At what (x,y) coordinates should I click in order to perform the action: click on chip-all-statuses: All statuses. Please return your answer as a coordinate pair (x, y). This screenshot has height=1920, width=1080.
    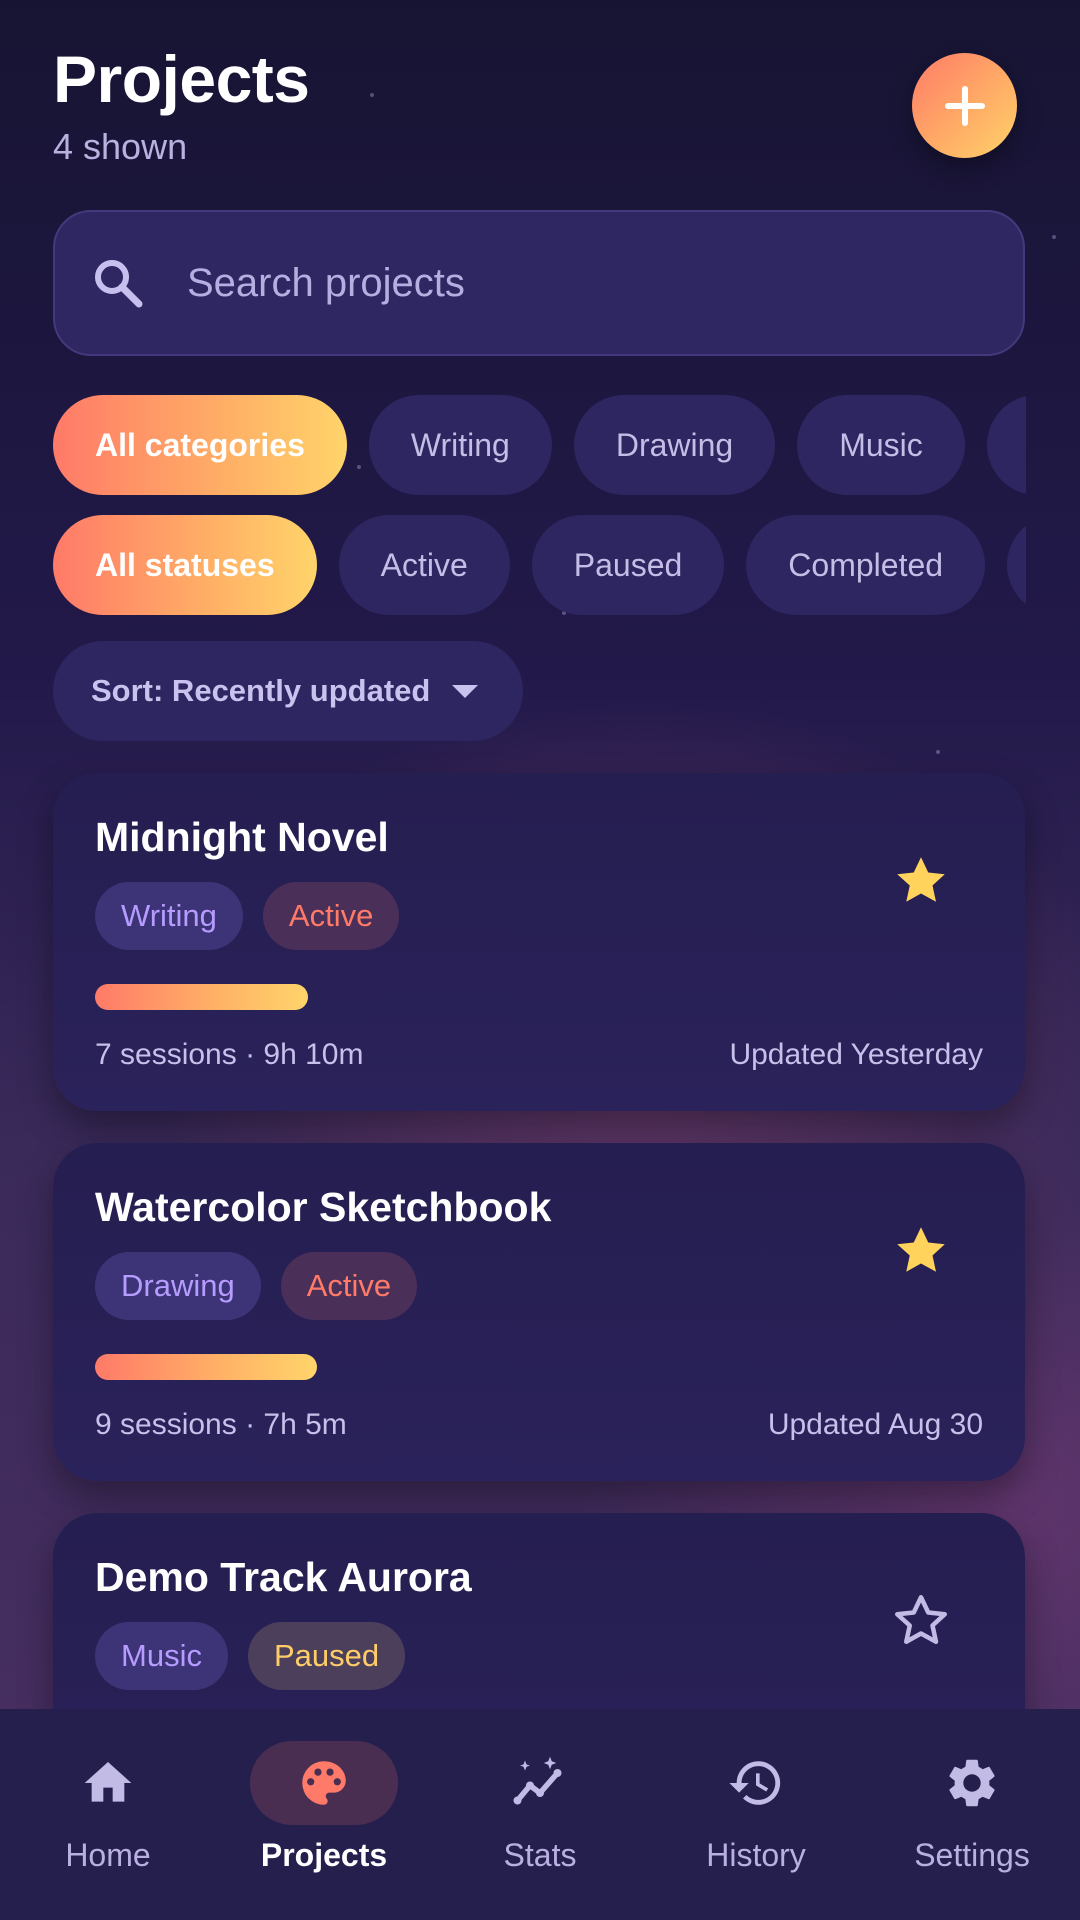
    Looking at the image, I should click on (185, 565).